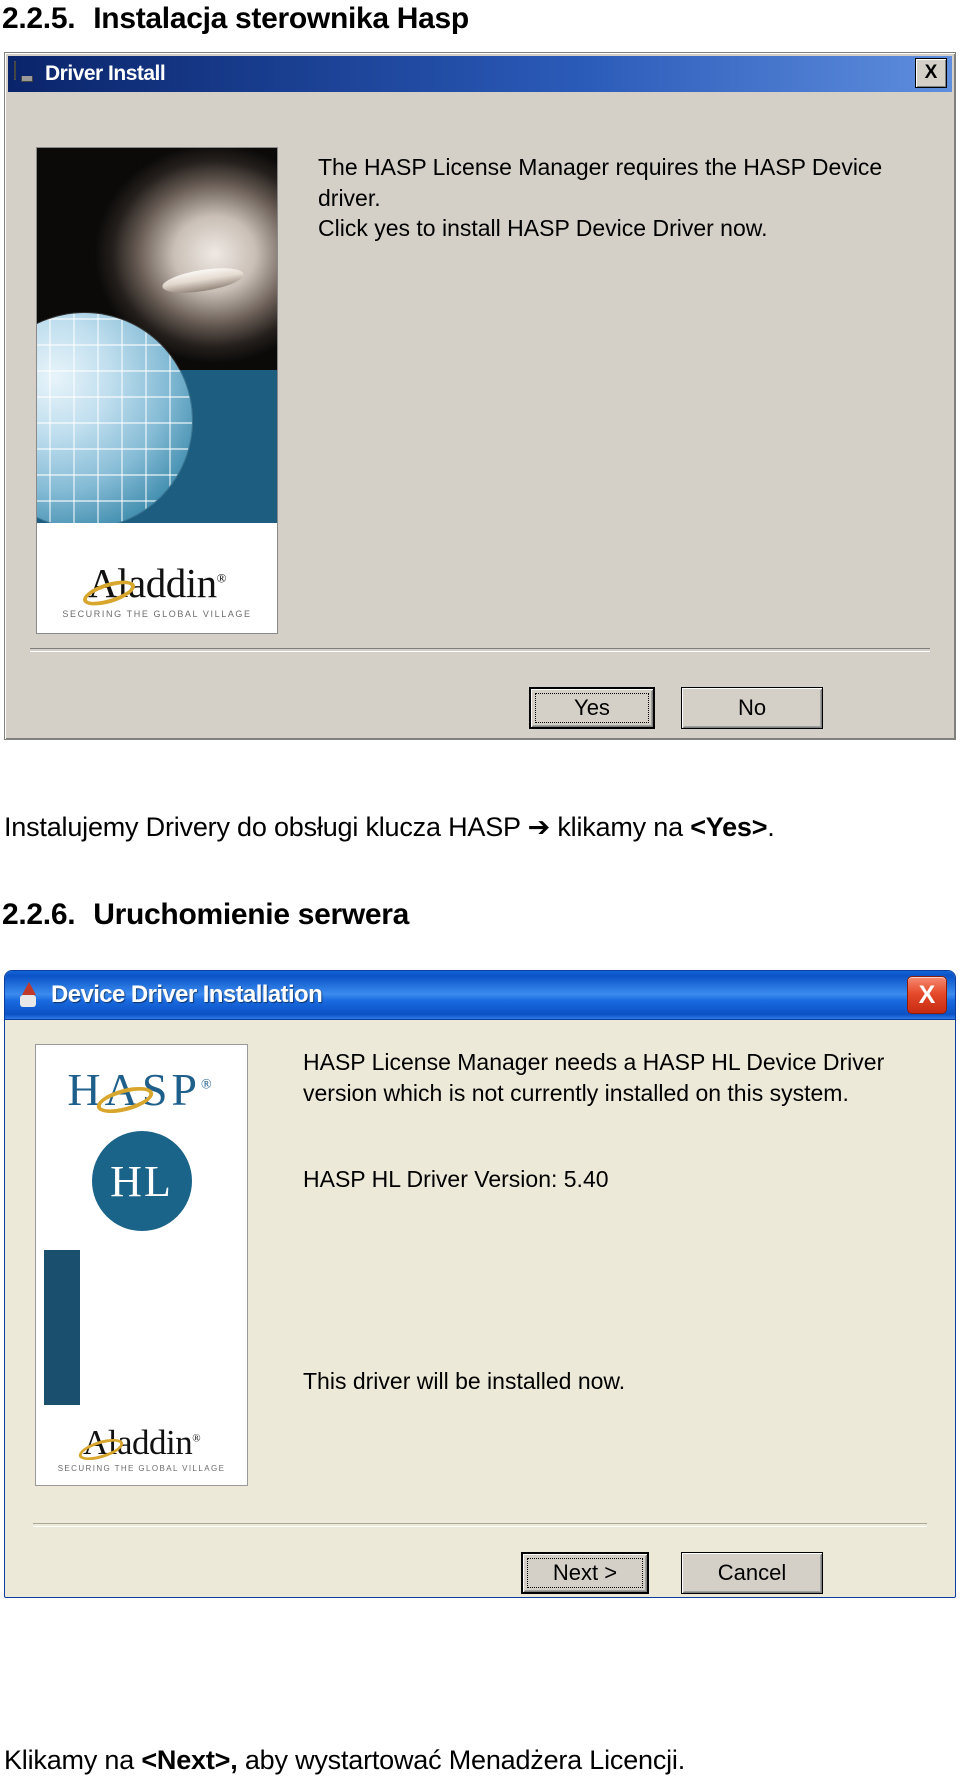  What do you see at coordinates (480, 995) in the screenshot?
I see `device-driver-titlebar: Device Driver Installation X` at bounding box center [480, 995].